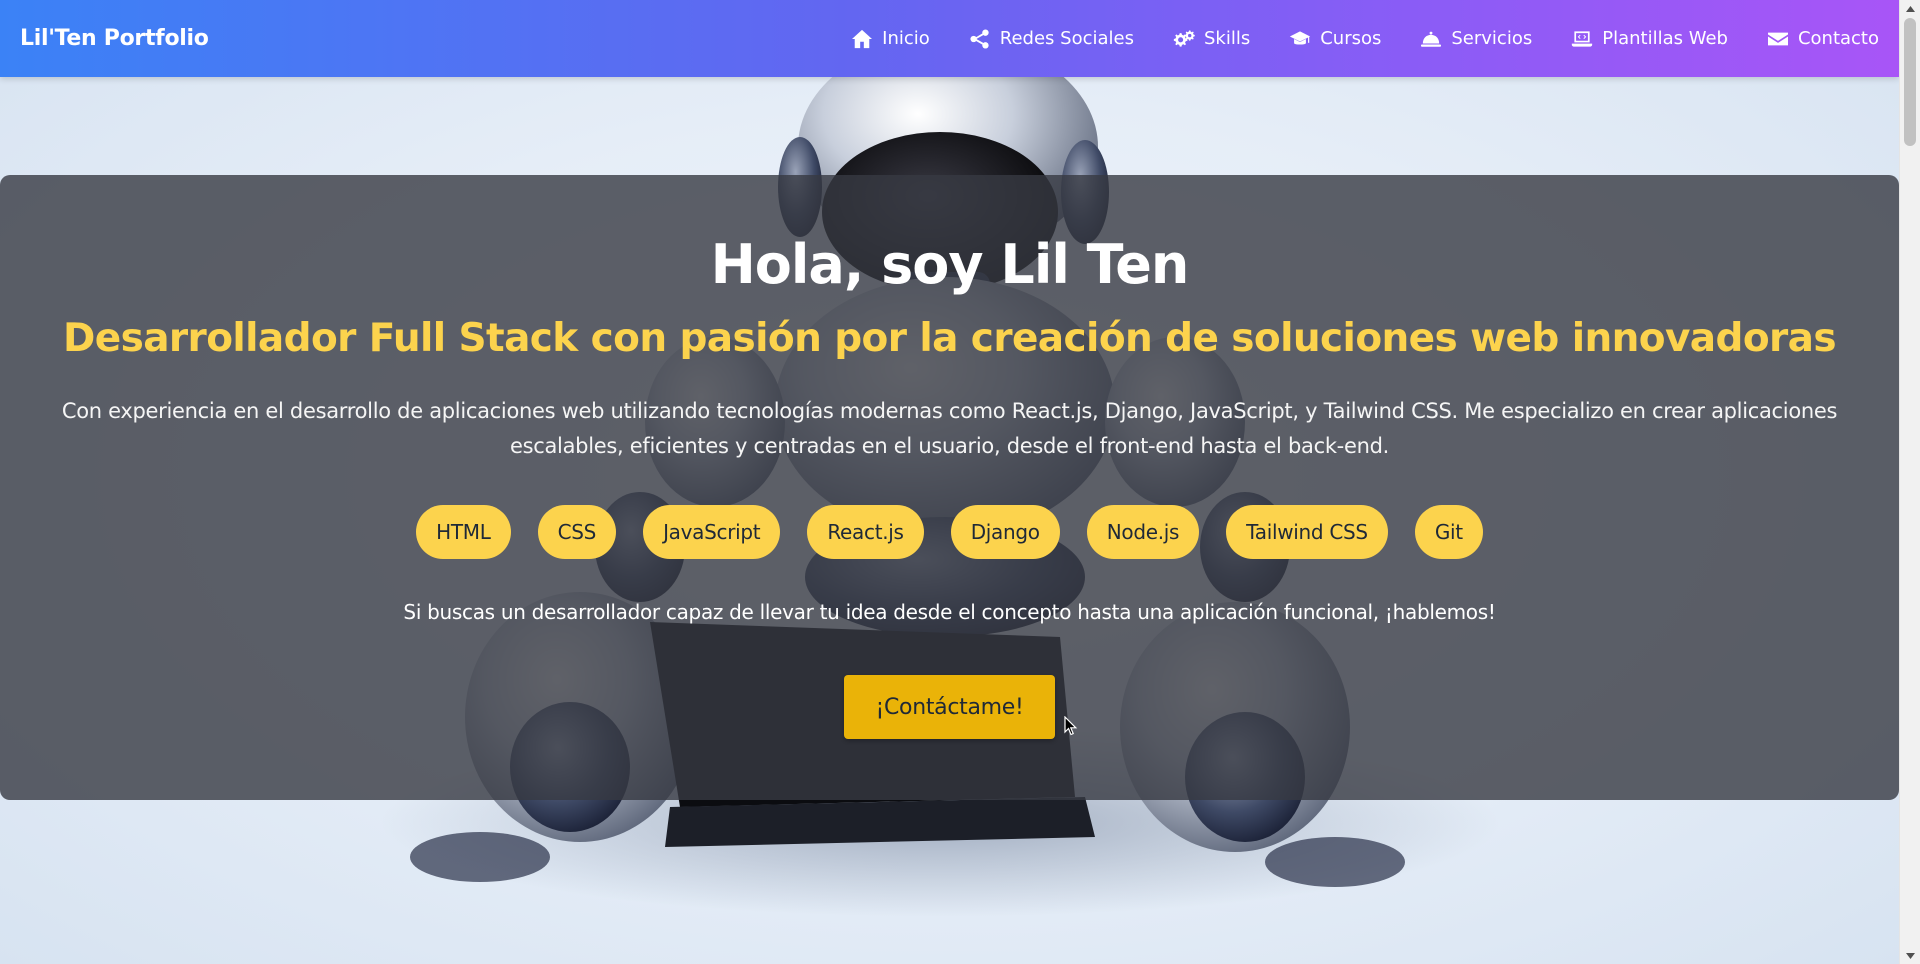 This screenshot has height=964, width=1920. What do you see at coordinates (1307, 532) in the screenshot?
I see `tech-badge-tailwind-css: Tailwind CSS` at bounding box center [1307, 532].